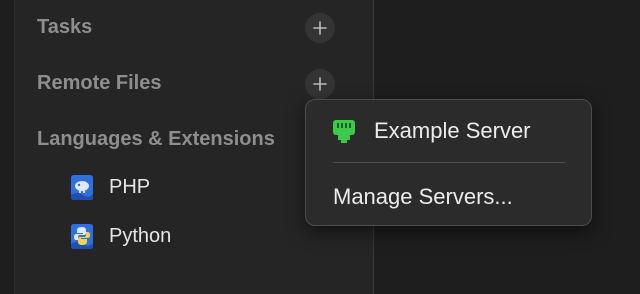  I want to click on language-item-python: Python, so click(120, 236).